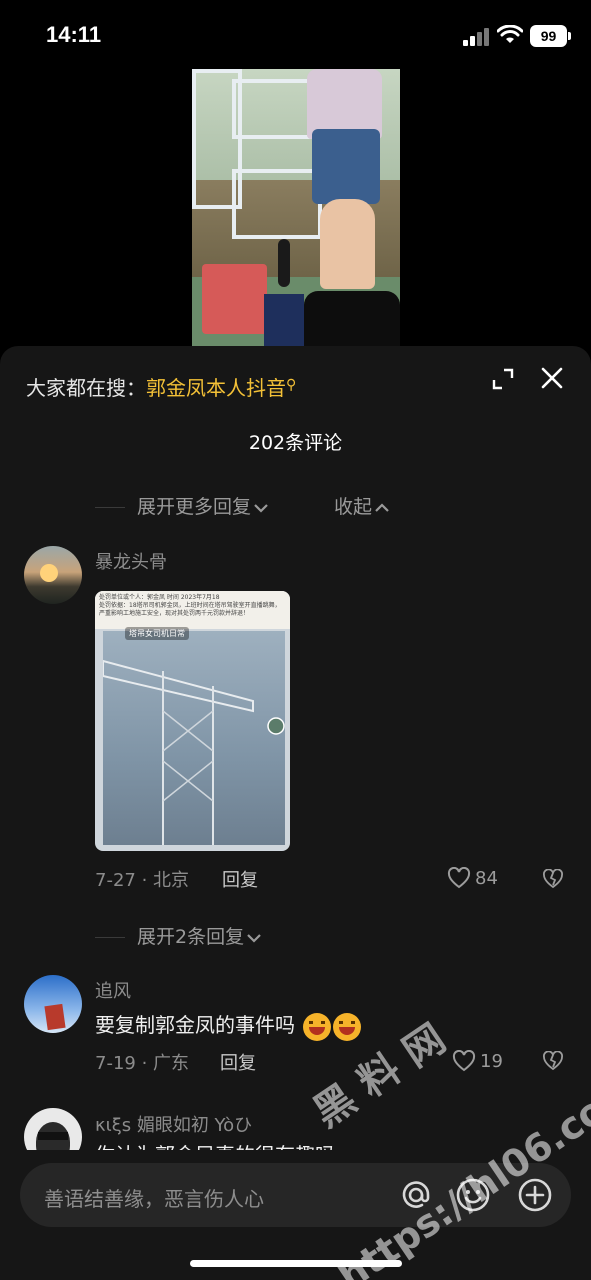  What do you see at coordinates (347, 244) in the screenshot?
I see `video-person-legs` at bounding box center [347, 244].